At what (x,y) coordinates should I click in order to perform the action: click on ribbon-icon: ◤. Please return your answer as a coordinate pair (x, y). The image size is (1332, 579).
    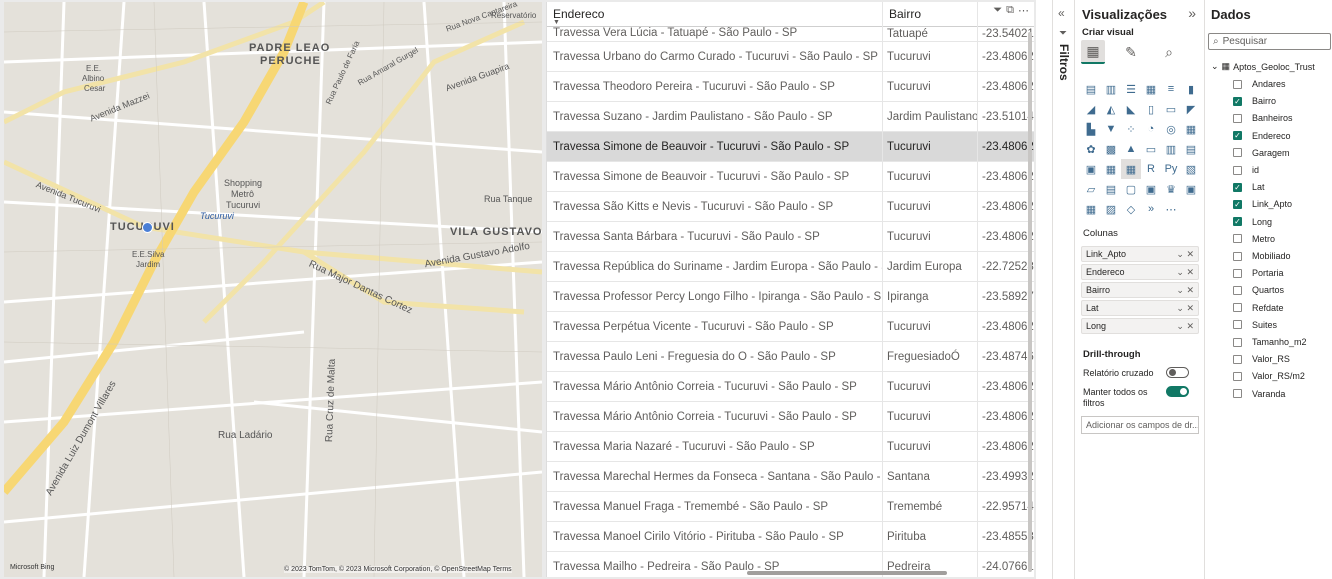
    Looking at the image, I should click on (1191, 109).